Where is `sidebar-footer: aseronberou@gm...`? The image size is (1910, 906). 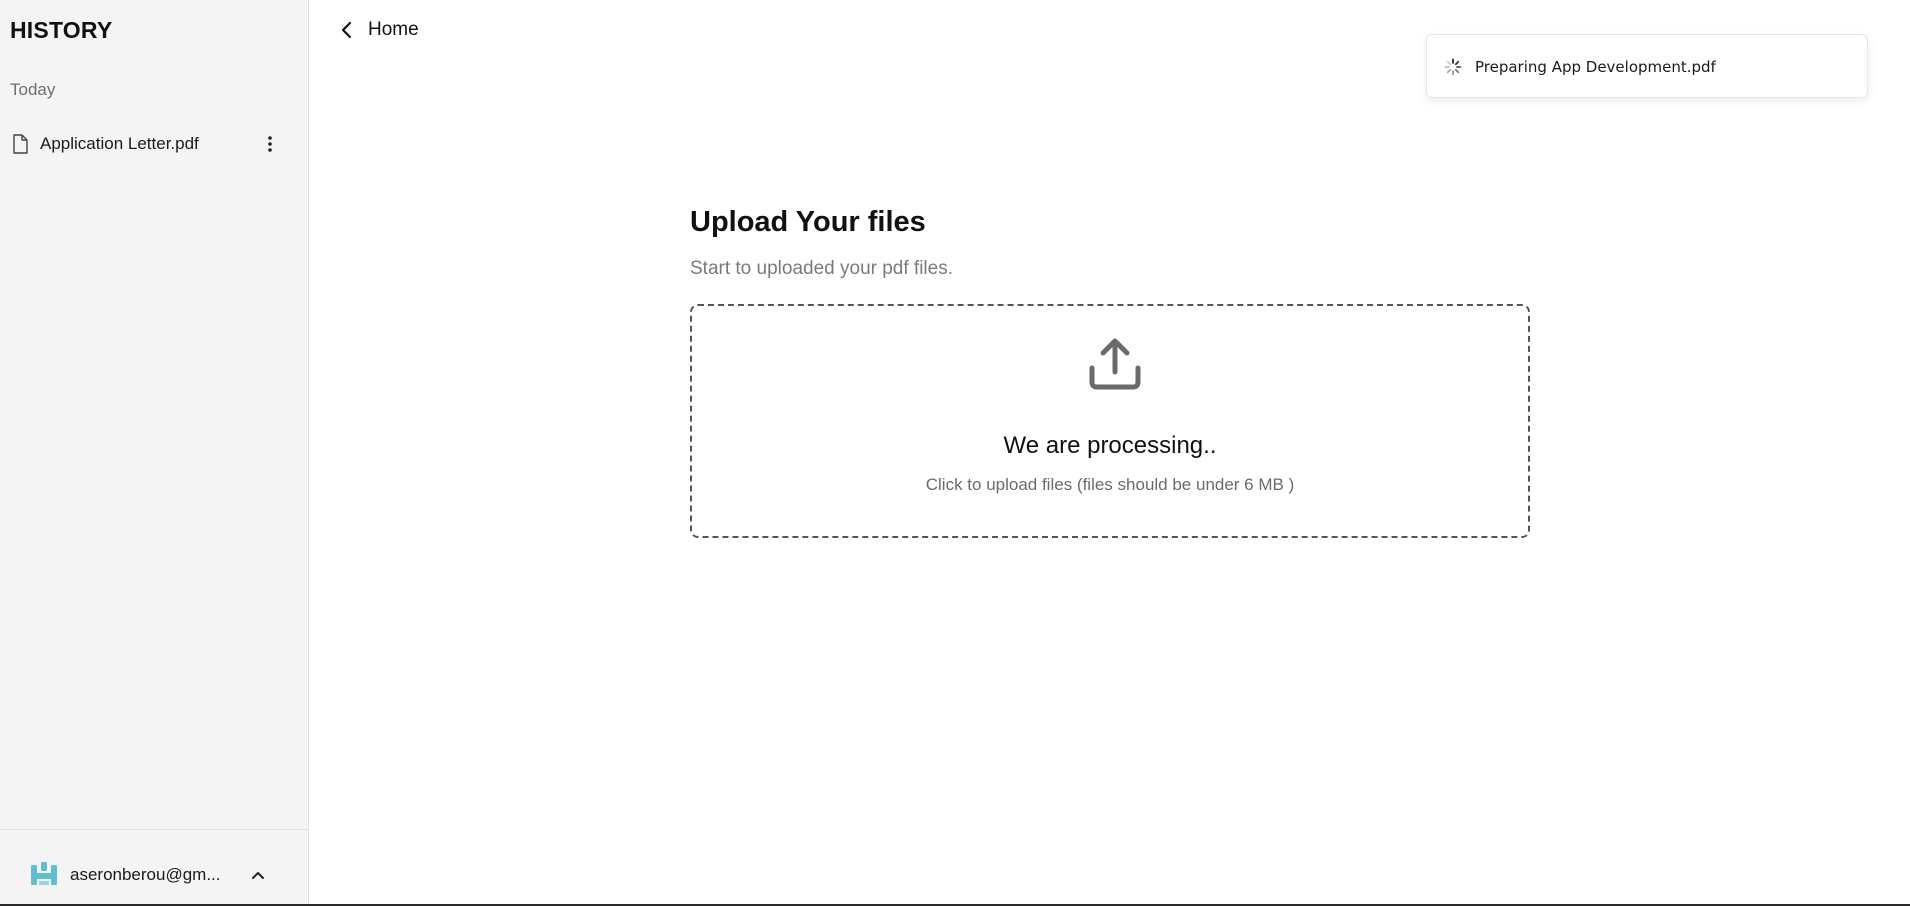
sidebar-footer: aseronberou@gm... is located at coordinates (154, 867).